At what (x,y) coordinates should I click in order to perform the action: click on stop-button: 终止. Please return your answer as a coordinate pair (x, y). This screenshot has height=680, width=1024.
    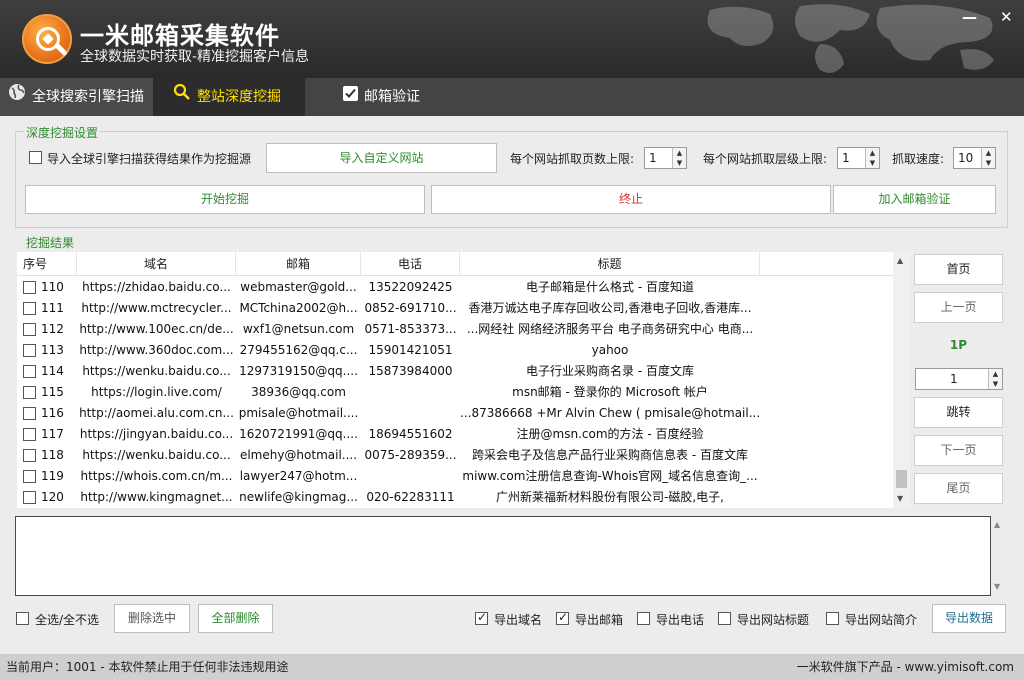
    Looking at the image, I should click on (631, 199).